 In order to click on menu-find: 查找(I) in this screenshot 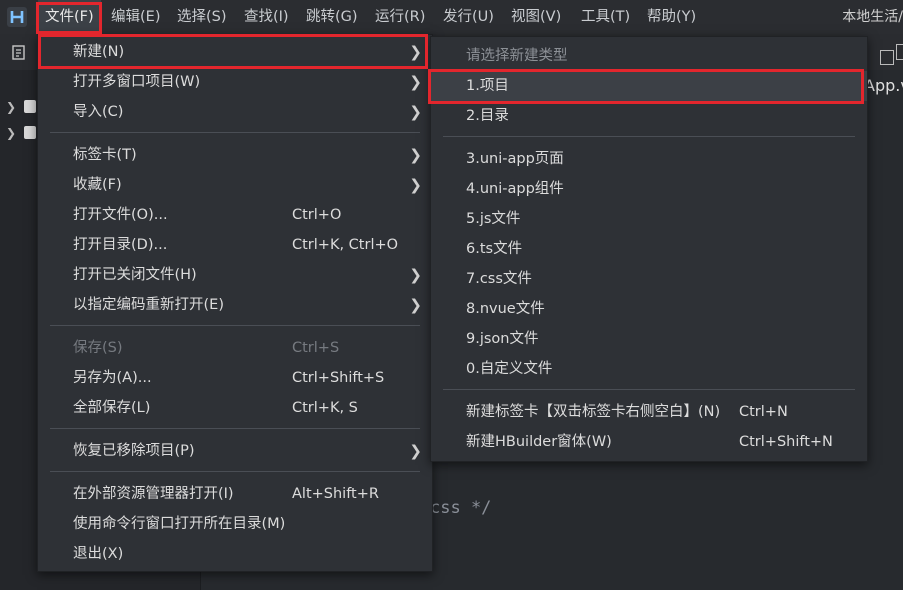, I will do `click(266, 17)`.